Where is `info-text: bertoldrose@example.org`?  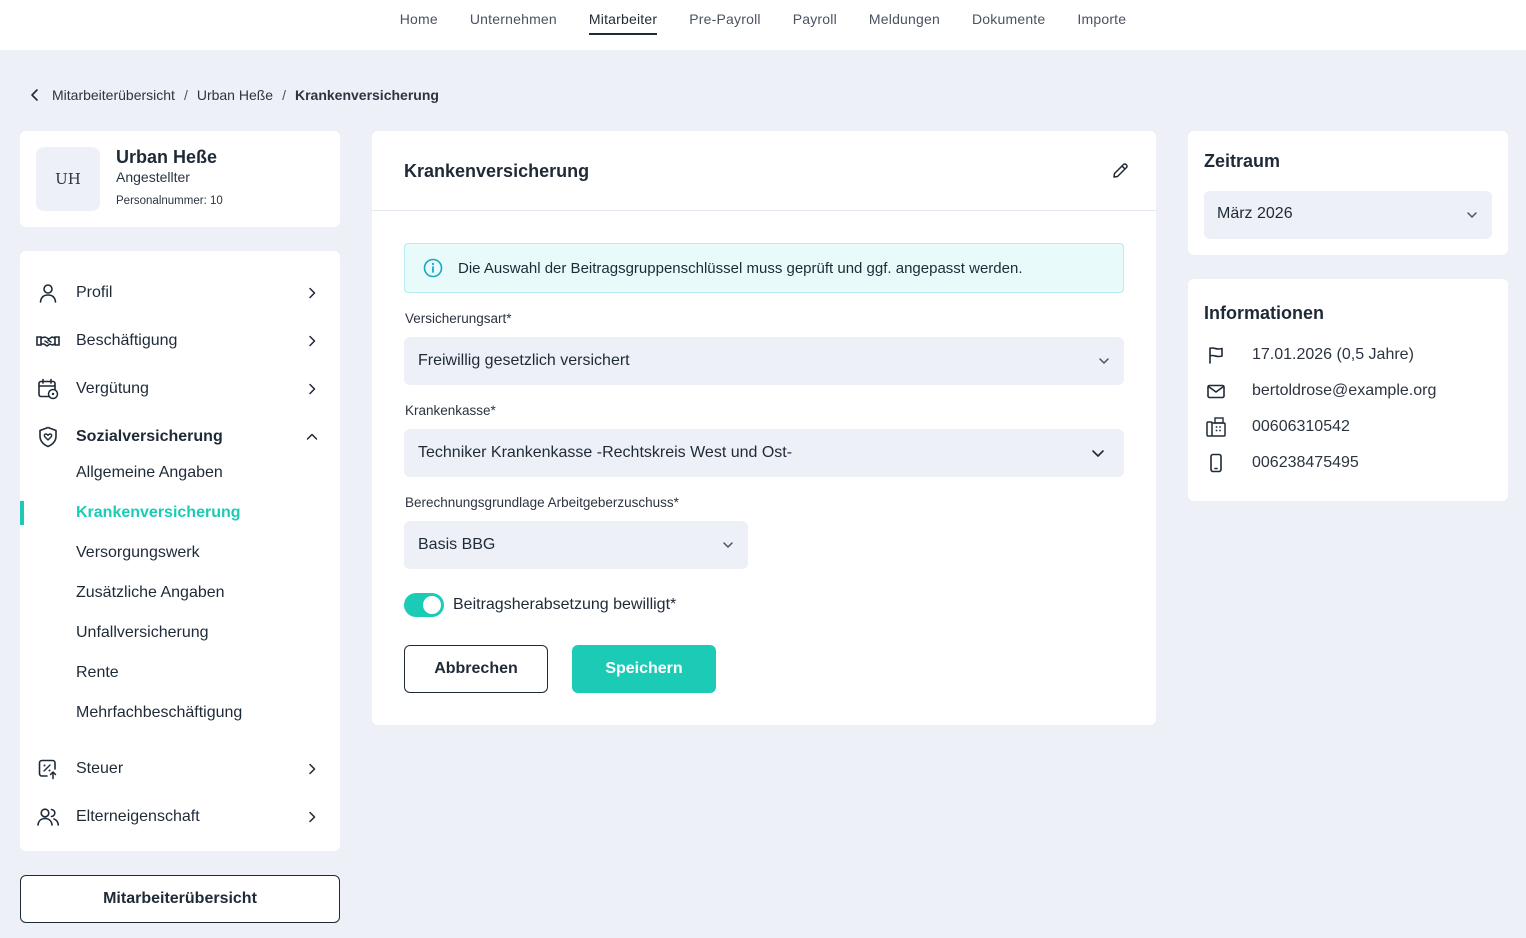
info-text: bertoldrose@example.org is located at coordinates (1344, 391).